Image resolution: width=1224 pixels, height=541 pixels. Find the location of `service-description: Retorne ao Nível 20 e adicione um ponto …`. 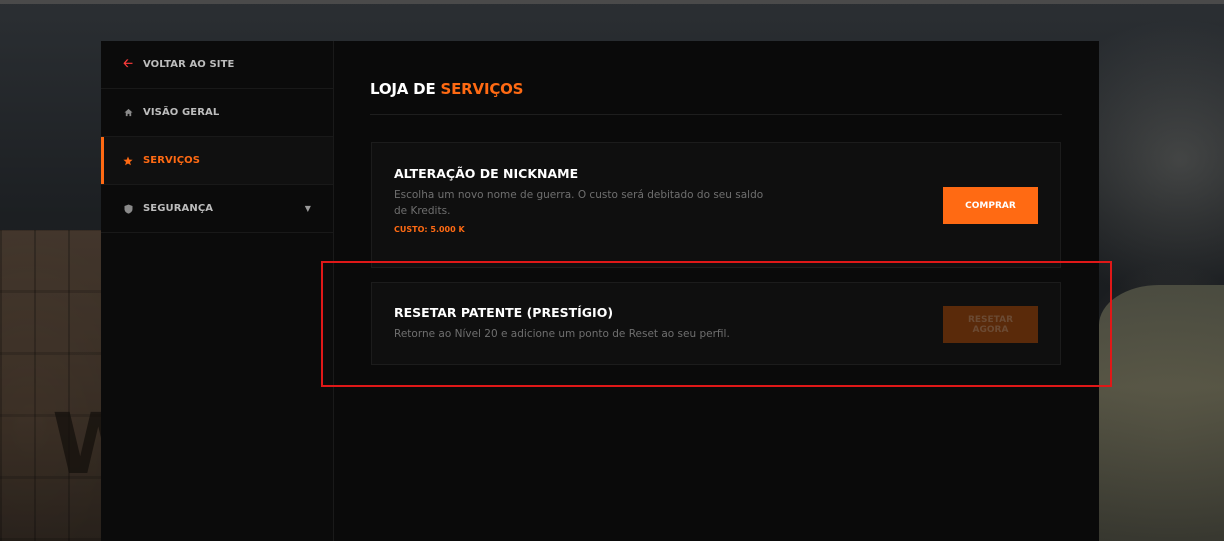

service-description: Retorne ao Nível 20 e adicione um ponto … is located at coordinates (562, 334).